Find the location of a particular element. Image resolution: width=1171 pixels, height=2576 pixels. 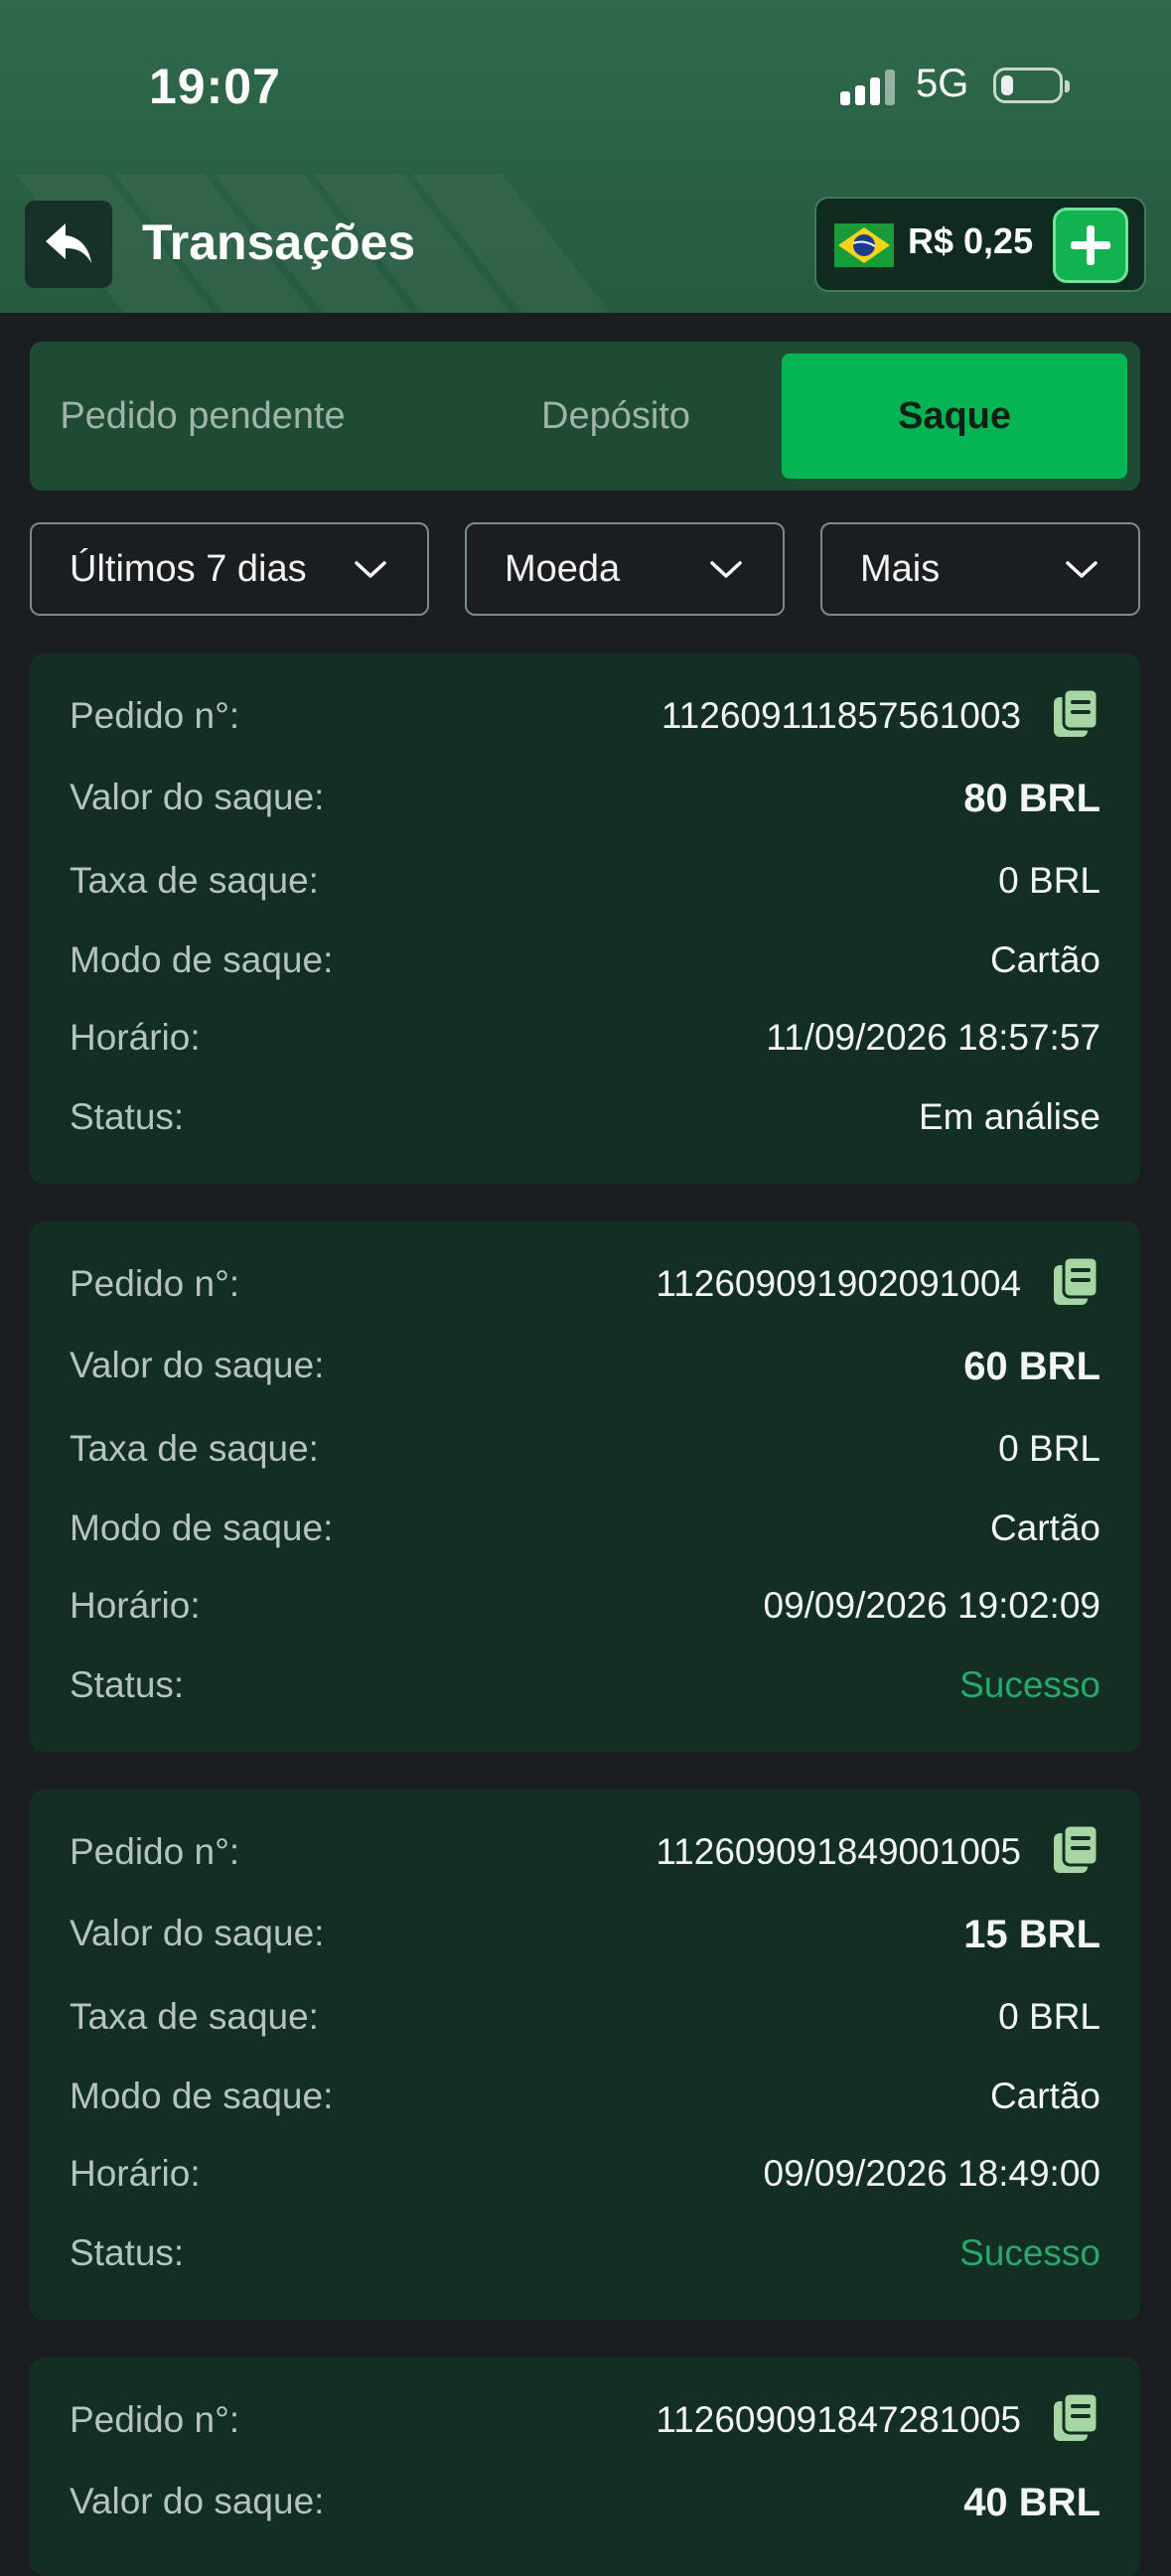

tab-deposit: Depósito is located at coordinates (615, 416).